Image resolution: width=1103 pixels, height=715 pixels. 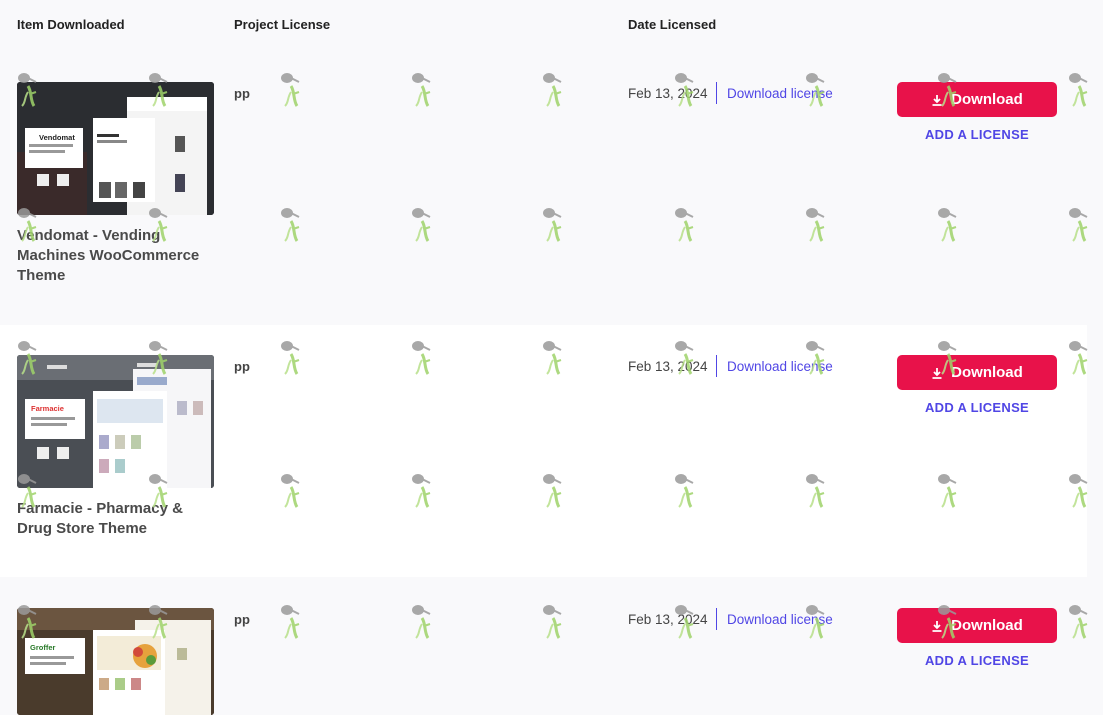 I want to click on item-thumbnail: Farmacie, so click(x=115, y=421).